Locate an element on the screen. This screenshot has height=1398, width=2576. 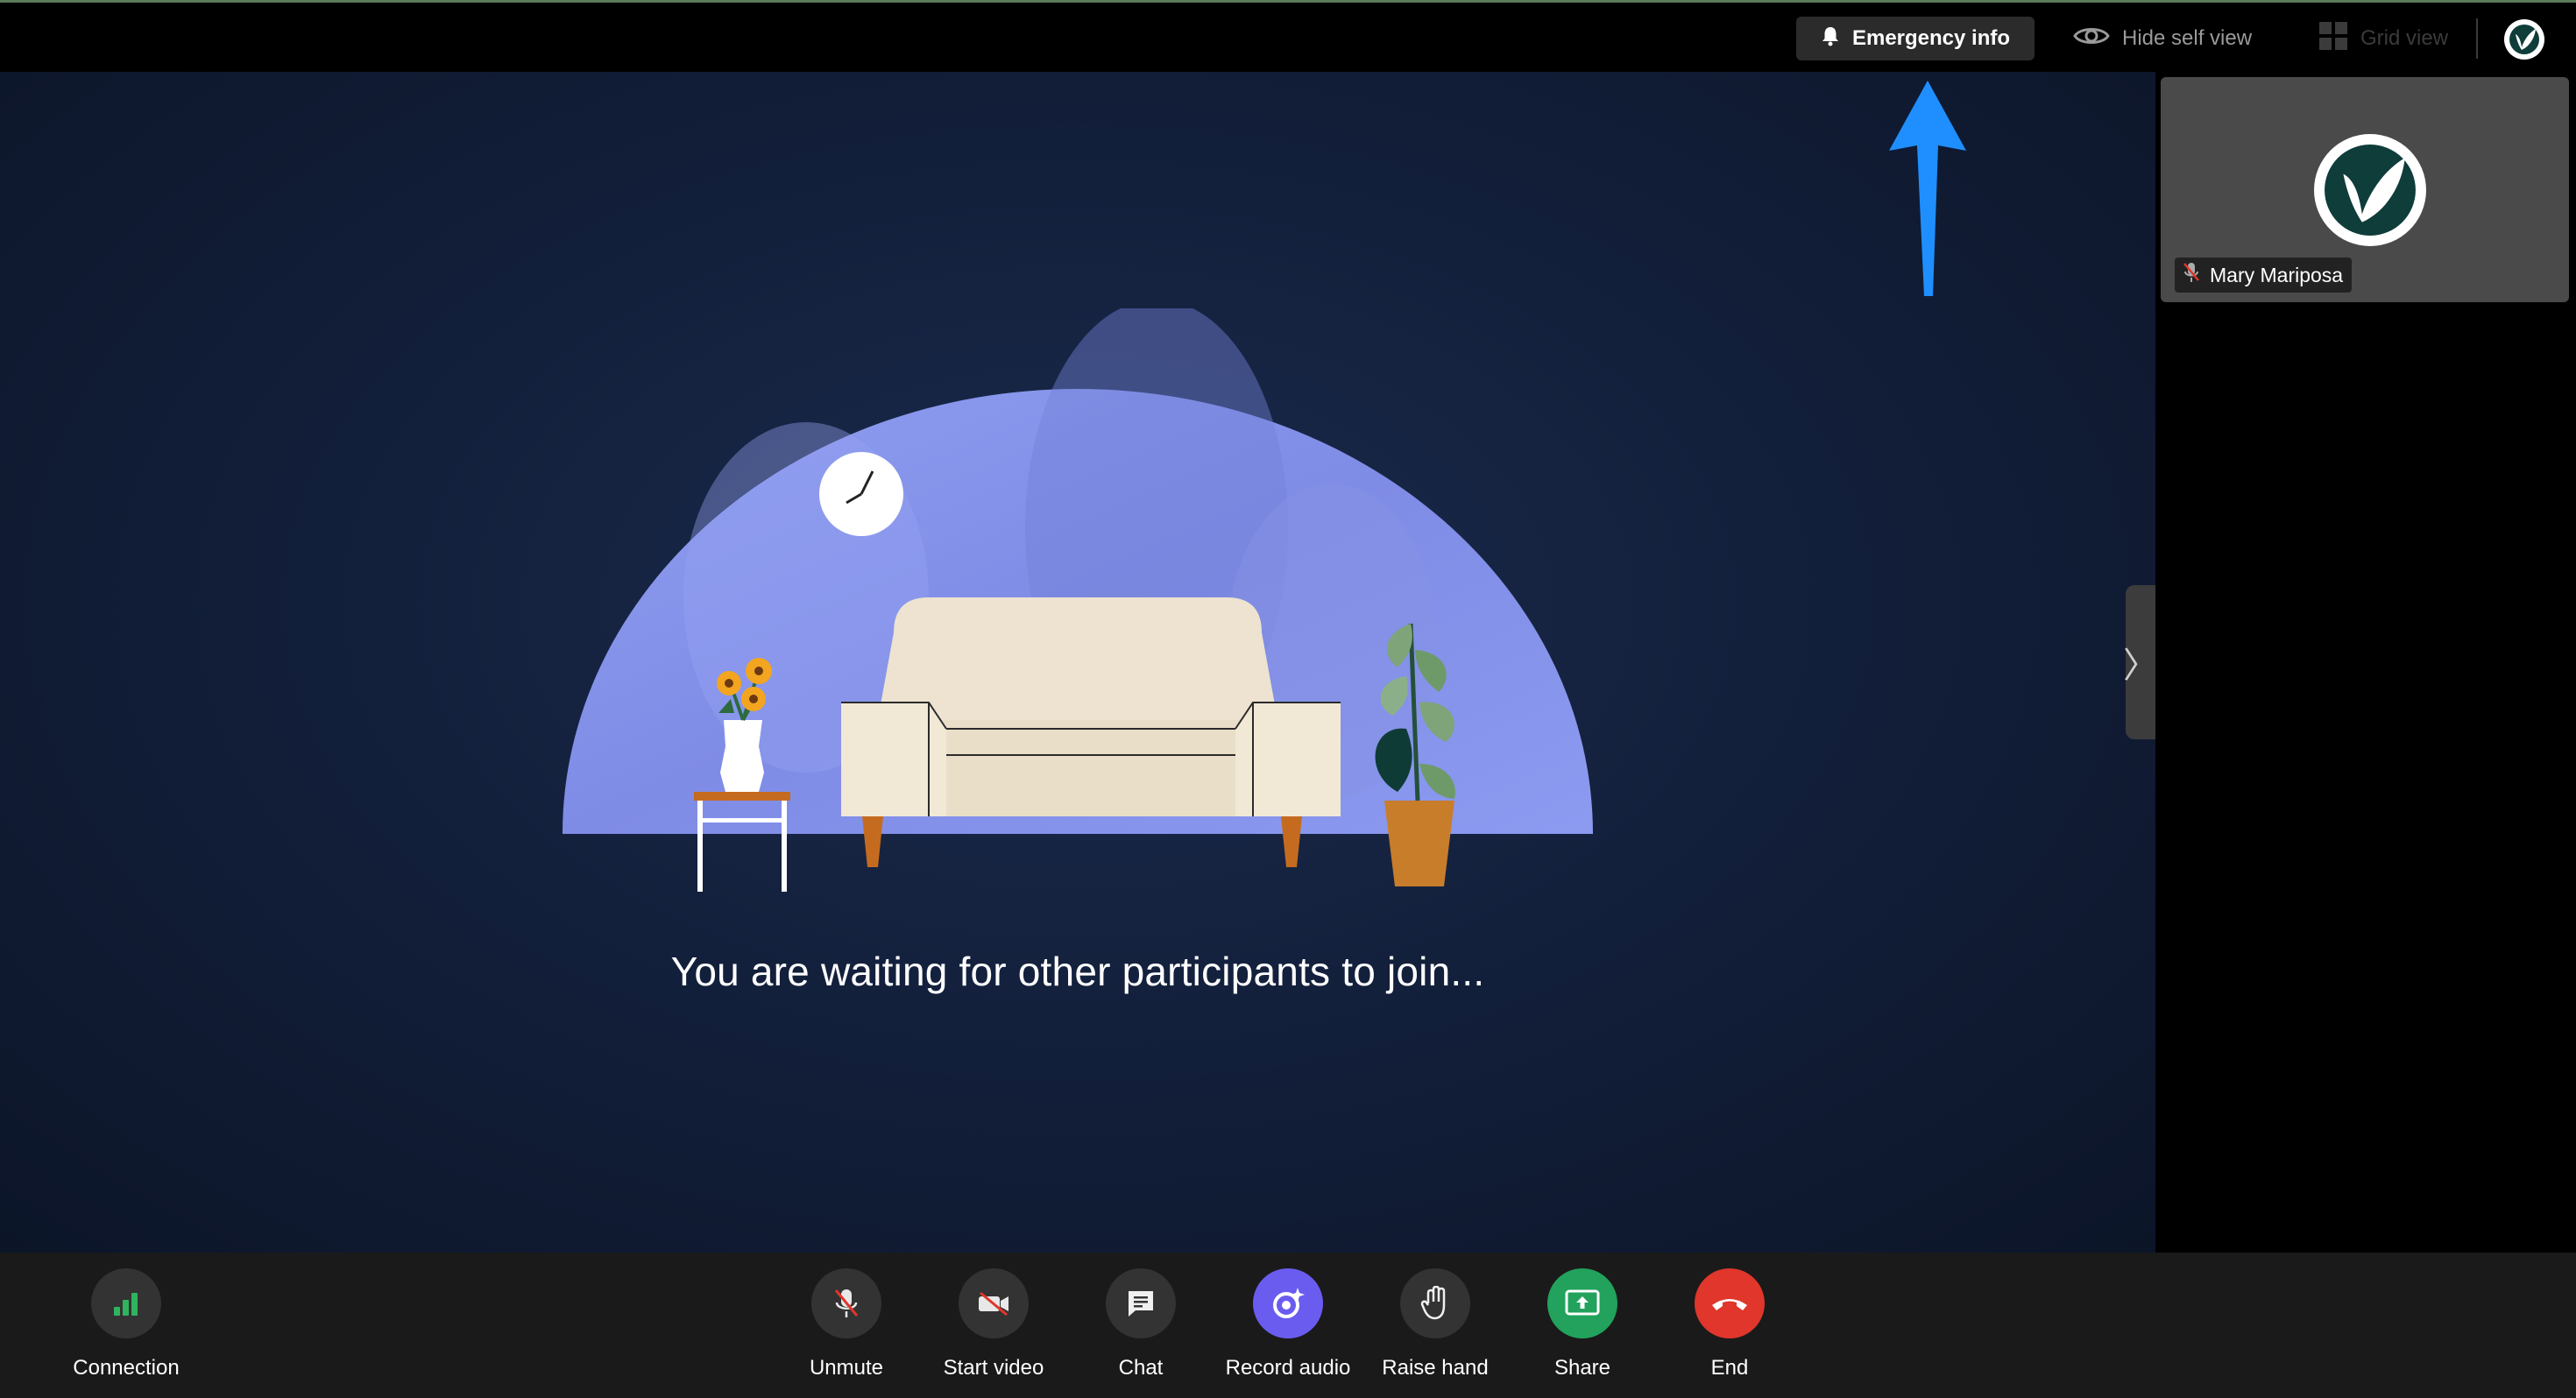
share-label: Share is located at coordinates (1582, 1368).